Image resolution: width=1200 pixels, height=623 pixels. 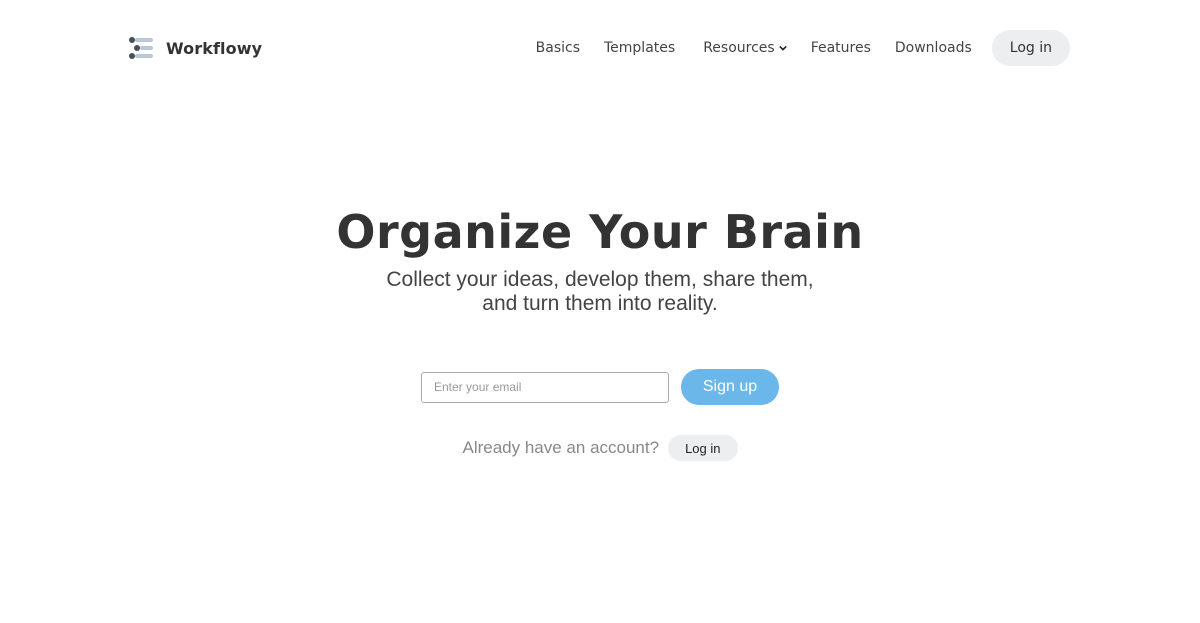 What do you see at coordinates (841, 48) in the screenshot?
I see `nav-features: Features` at bounding box center [841, 48].